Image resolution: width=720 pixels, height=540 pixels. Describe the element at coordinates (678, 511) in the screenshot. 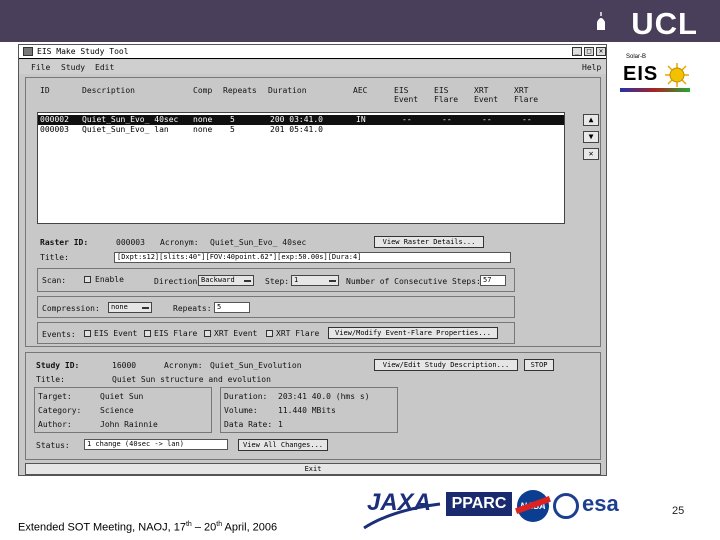

I see `page-number: 25` at that location.